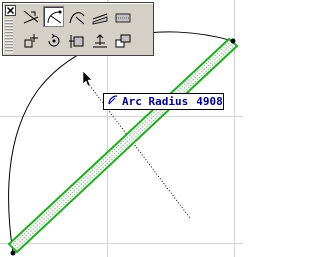 The width and height of the screenshot is (320, 257). Describe the element at coordinates (99, 16) in the screenshot. I see `hatch-slab-icon` at that location.